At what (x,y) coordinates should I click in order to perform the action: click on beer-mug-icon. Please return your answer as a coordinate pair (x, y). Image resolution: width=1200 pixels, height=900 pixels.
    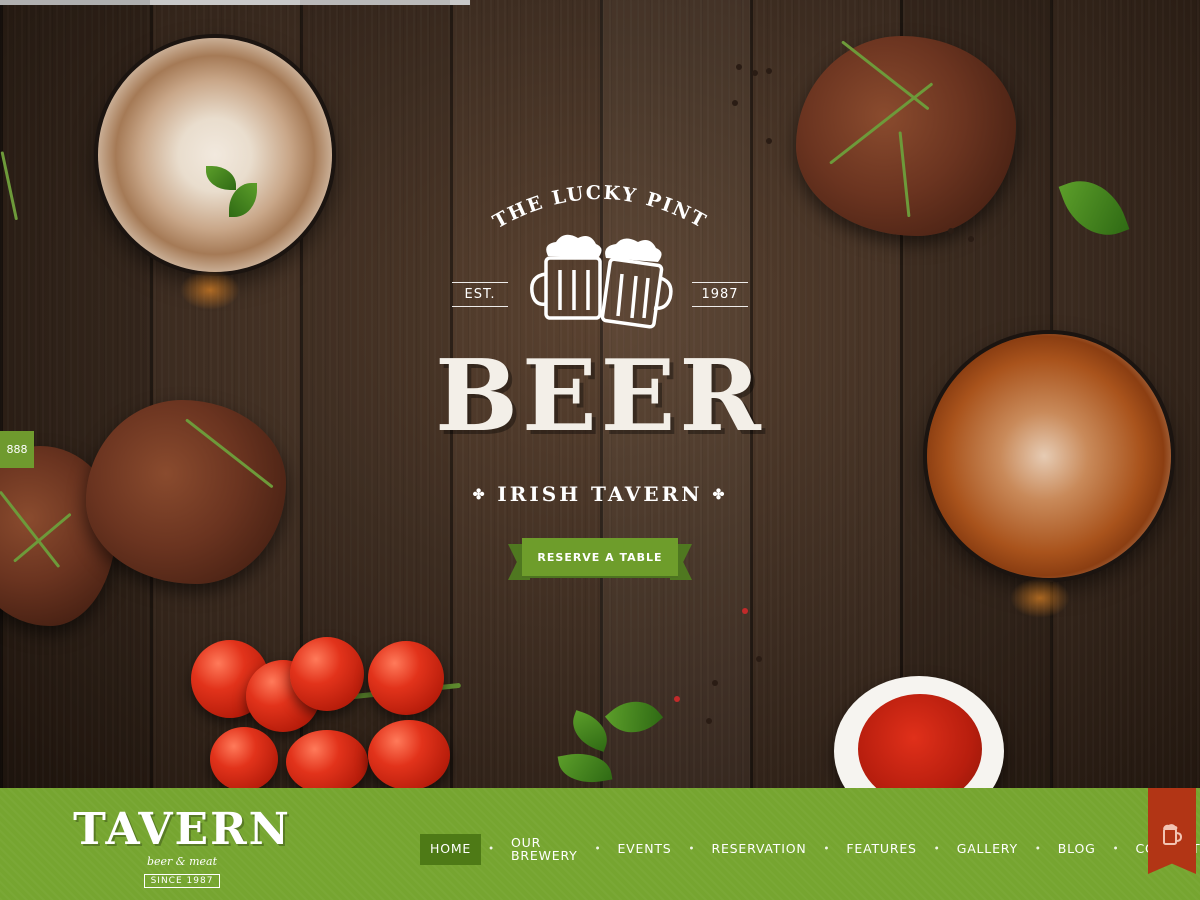
    Looking at the image, I should click on (1172, 835).